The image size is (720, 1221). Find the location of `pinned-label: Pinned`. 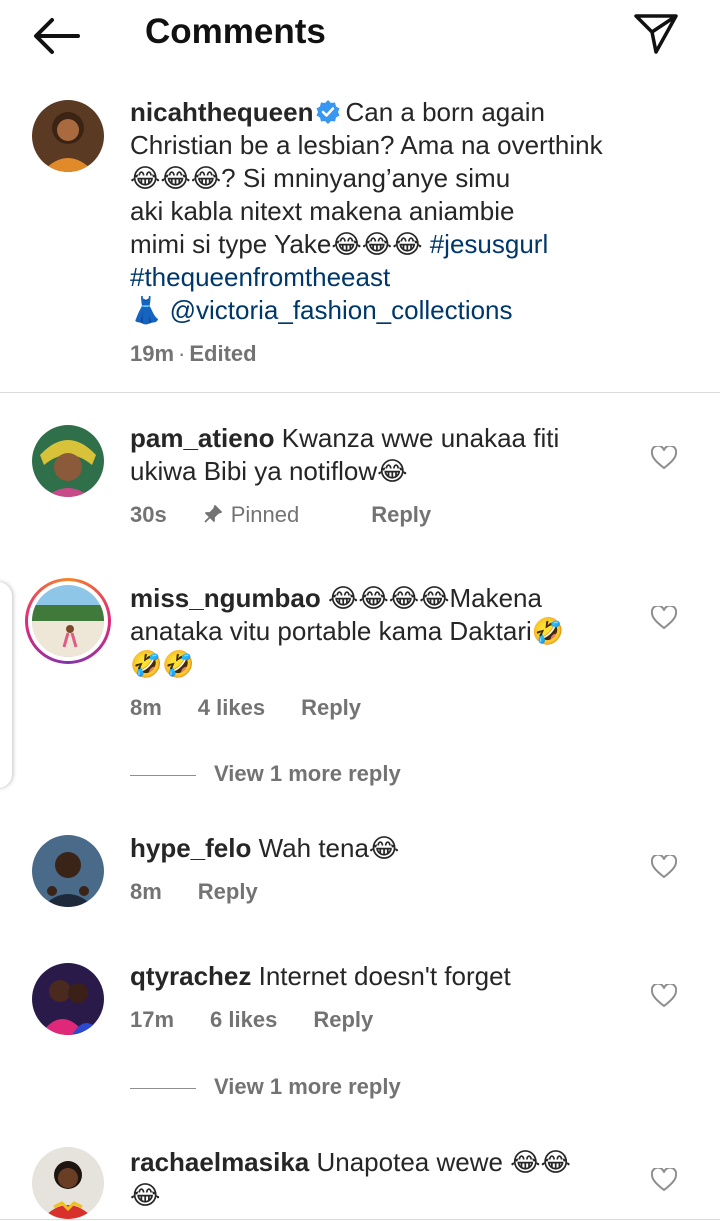

pinned-label: Pinned is located at coordinates (269, 514).